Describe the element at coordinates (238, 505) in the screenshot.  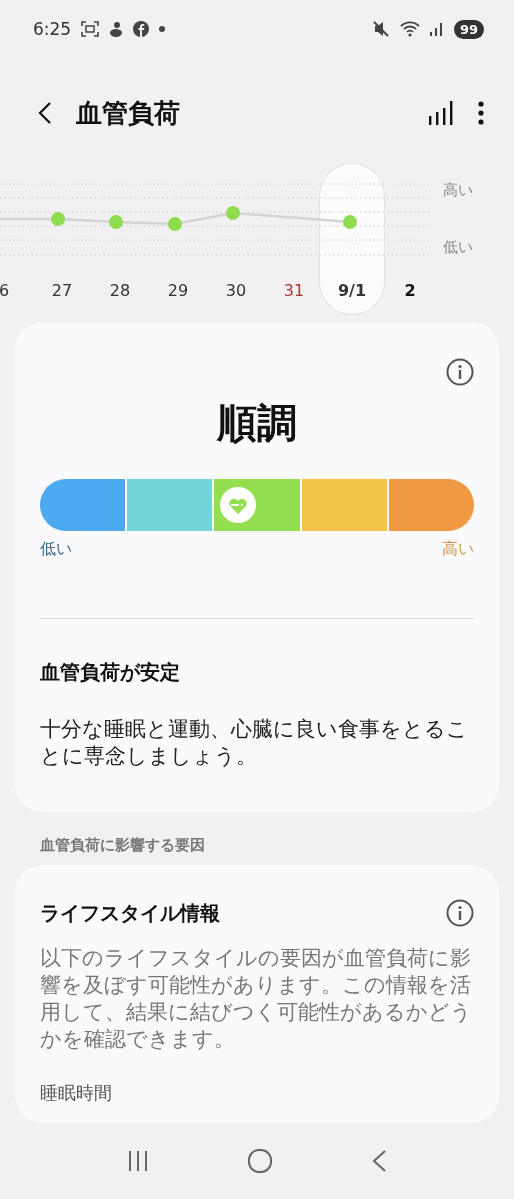
I see `heart-marker-icon` at that location.